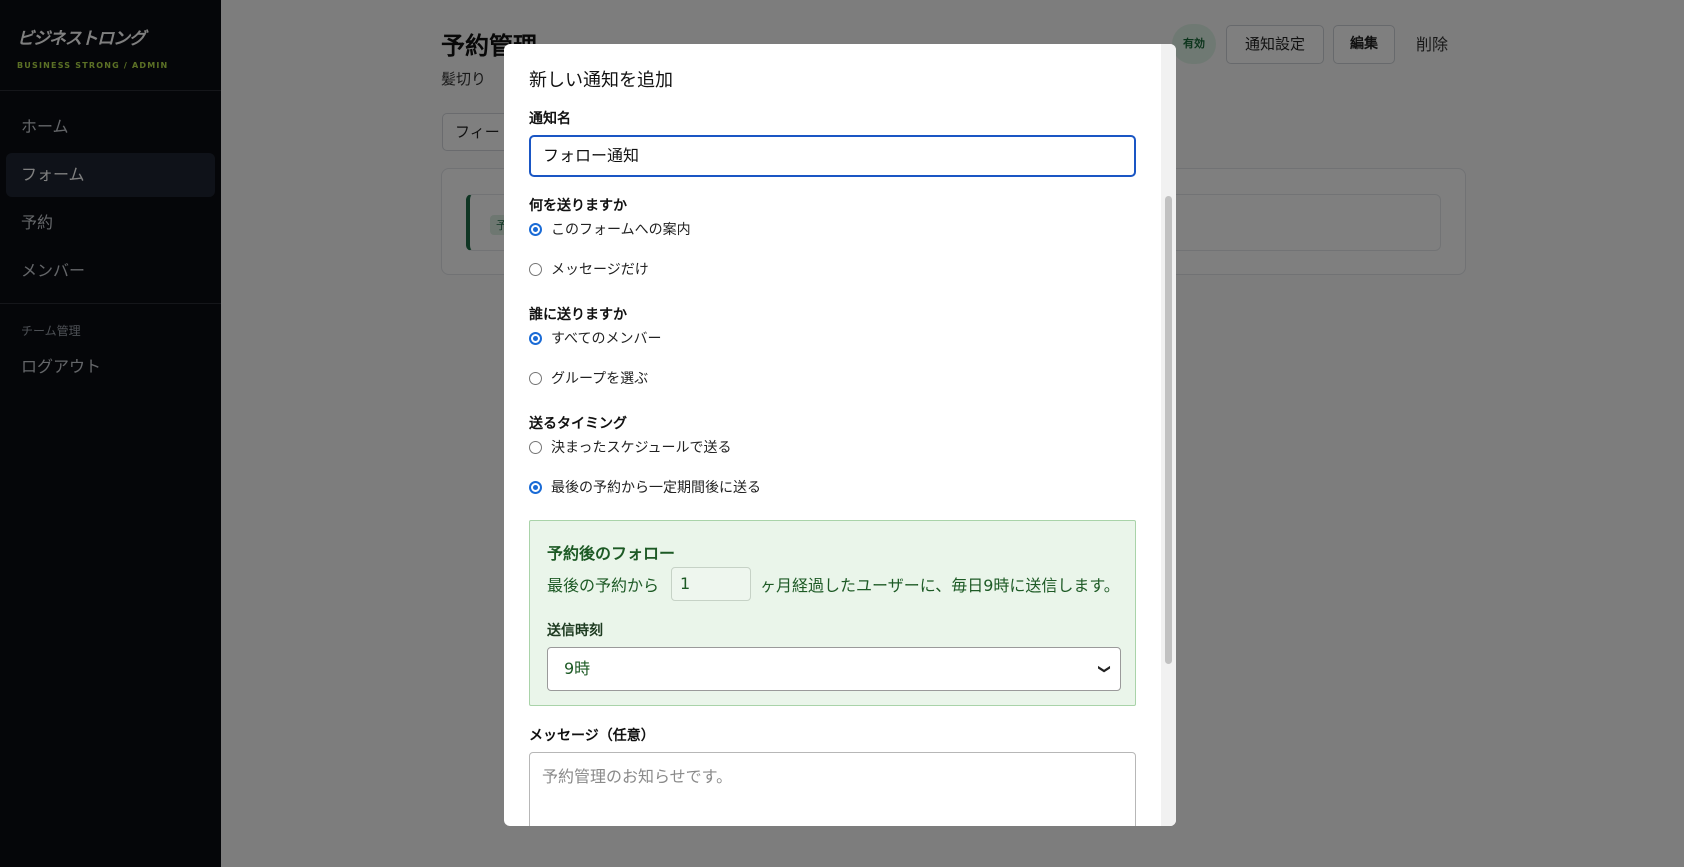 This screenshot has height=867, width=1684. What do you see at coordinates (637, 776) in the screenshot?
I see `message-placeholder: 予約管理のお知らせです。` at bounding box center [637, 776].